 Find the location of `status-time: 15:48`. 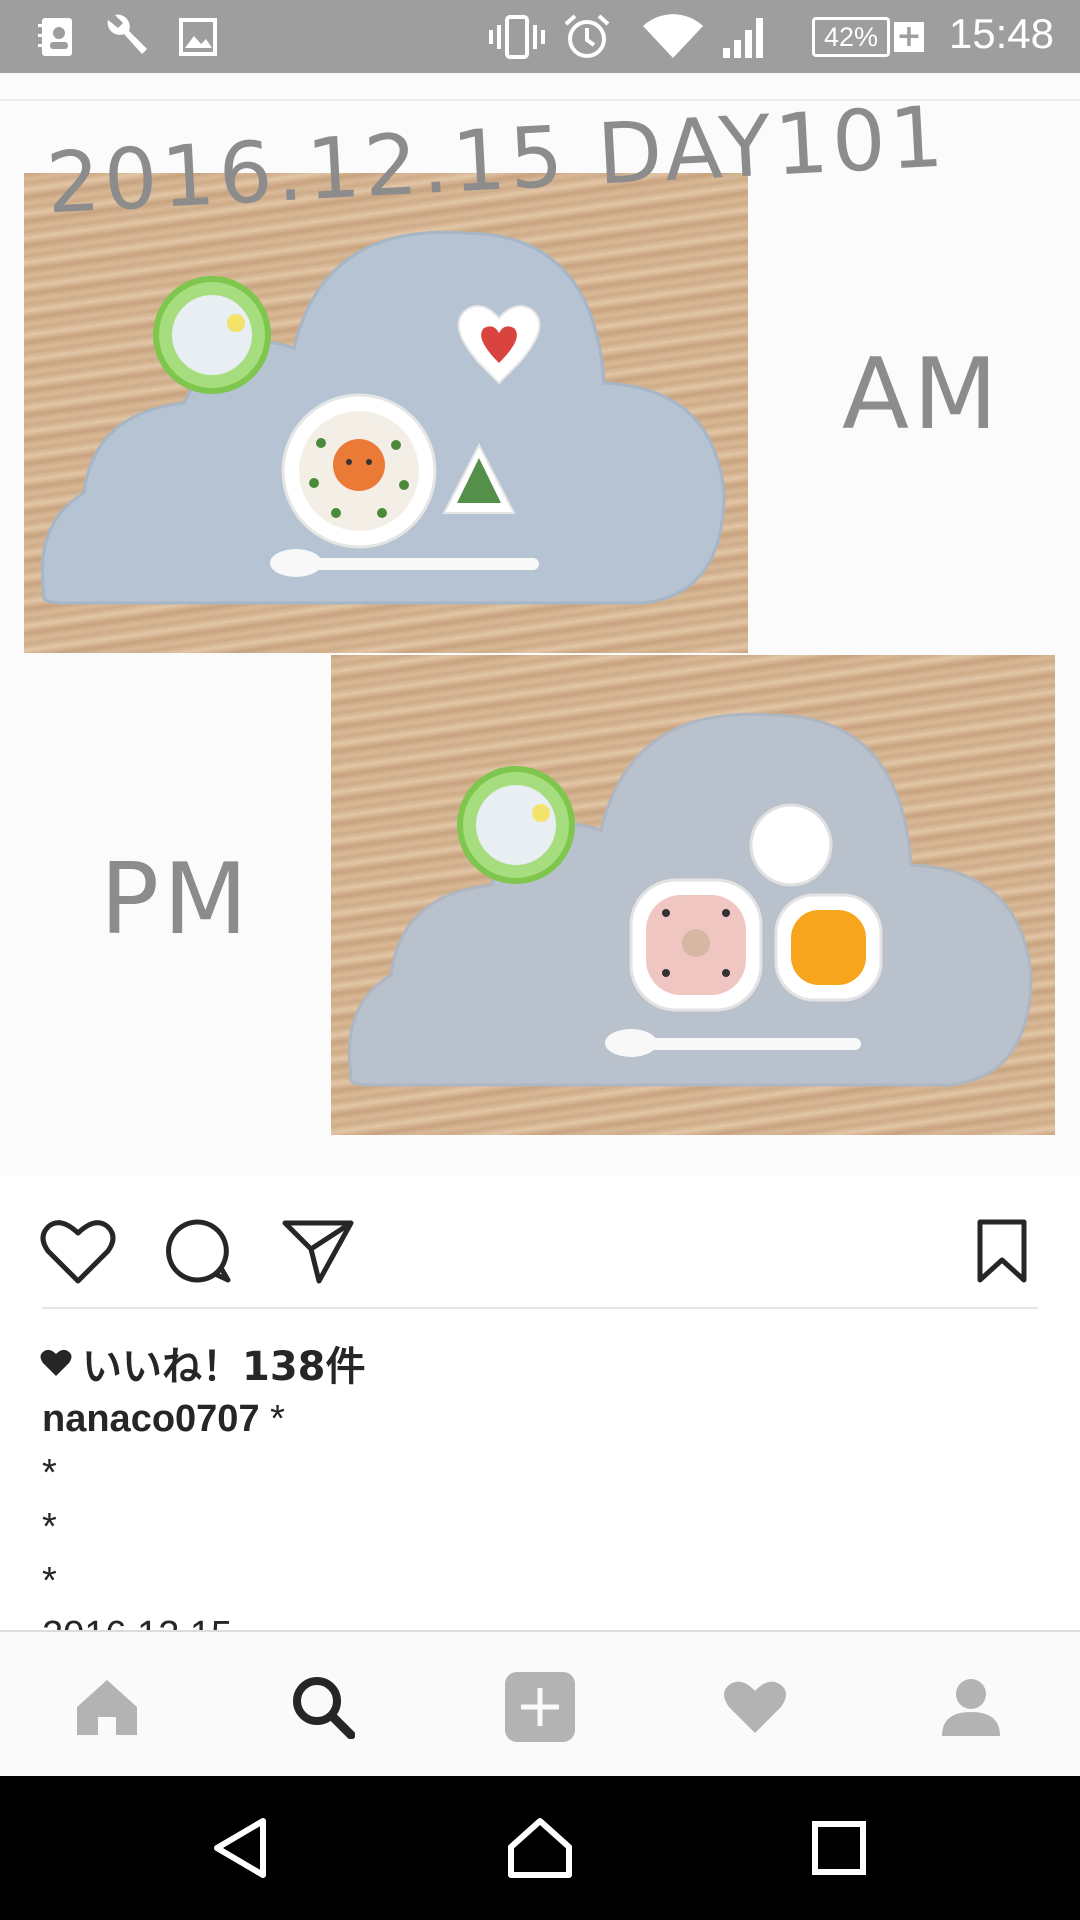

status-time: 15:48 is located at coordinates (1001, 33).